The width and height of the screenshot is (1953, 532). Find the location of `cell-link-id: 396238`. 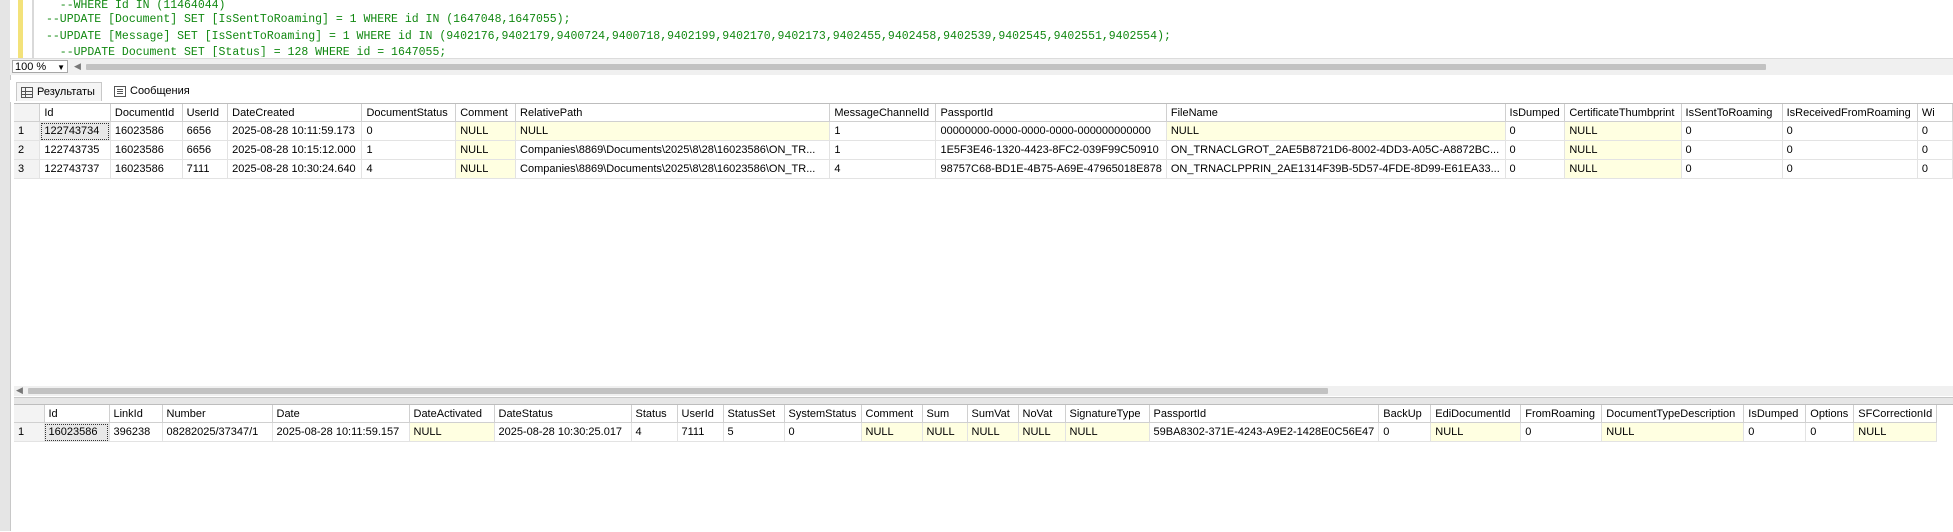

cell-link-id: 396238 is located at coordinates (136, 432).